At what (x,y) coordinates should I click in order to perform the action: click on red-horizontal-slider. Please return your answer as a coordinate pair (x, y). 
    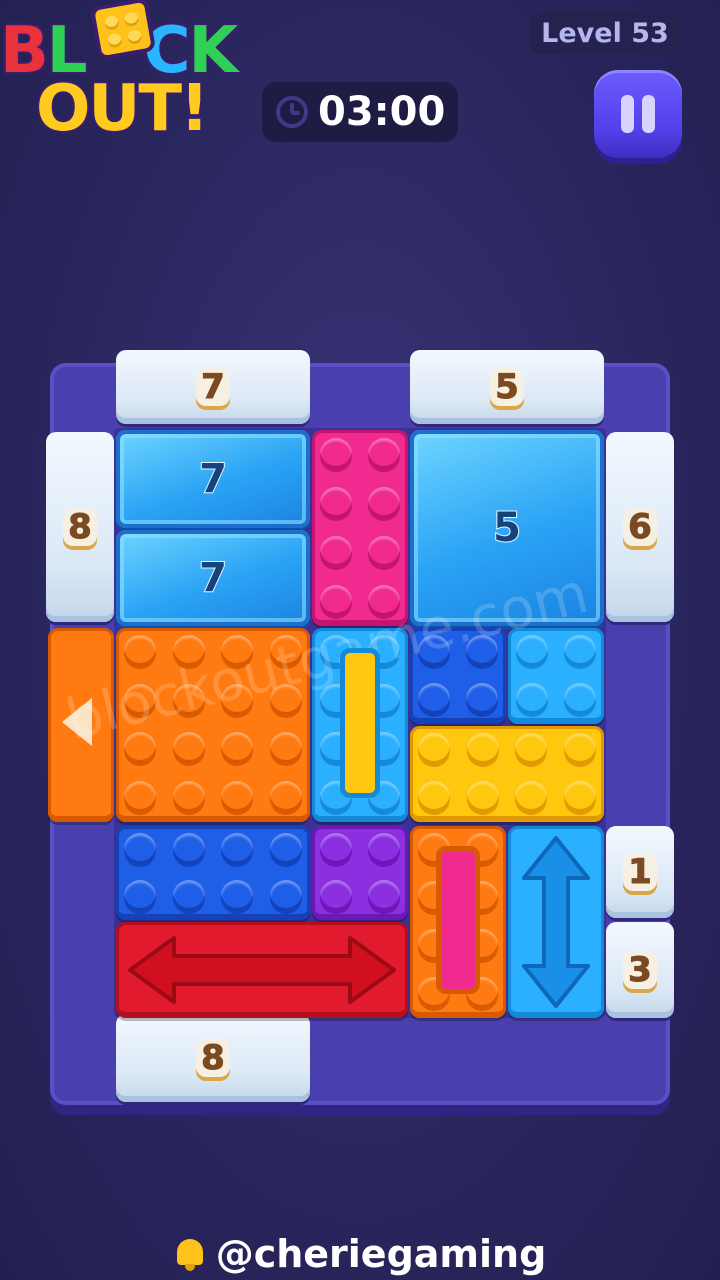
    Looking at the image, I should click on (262, 970).